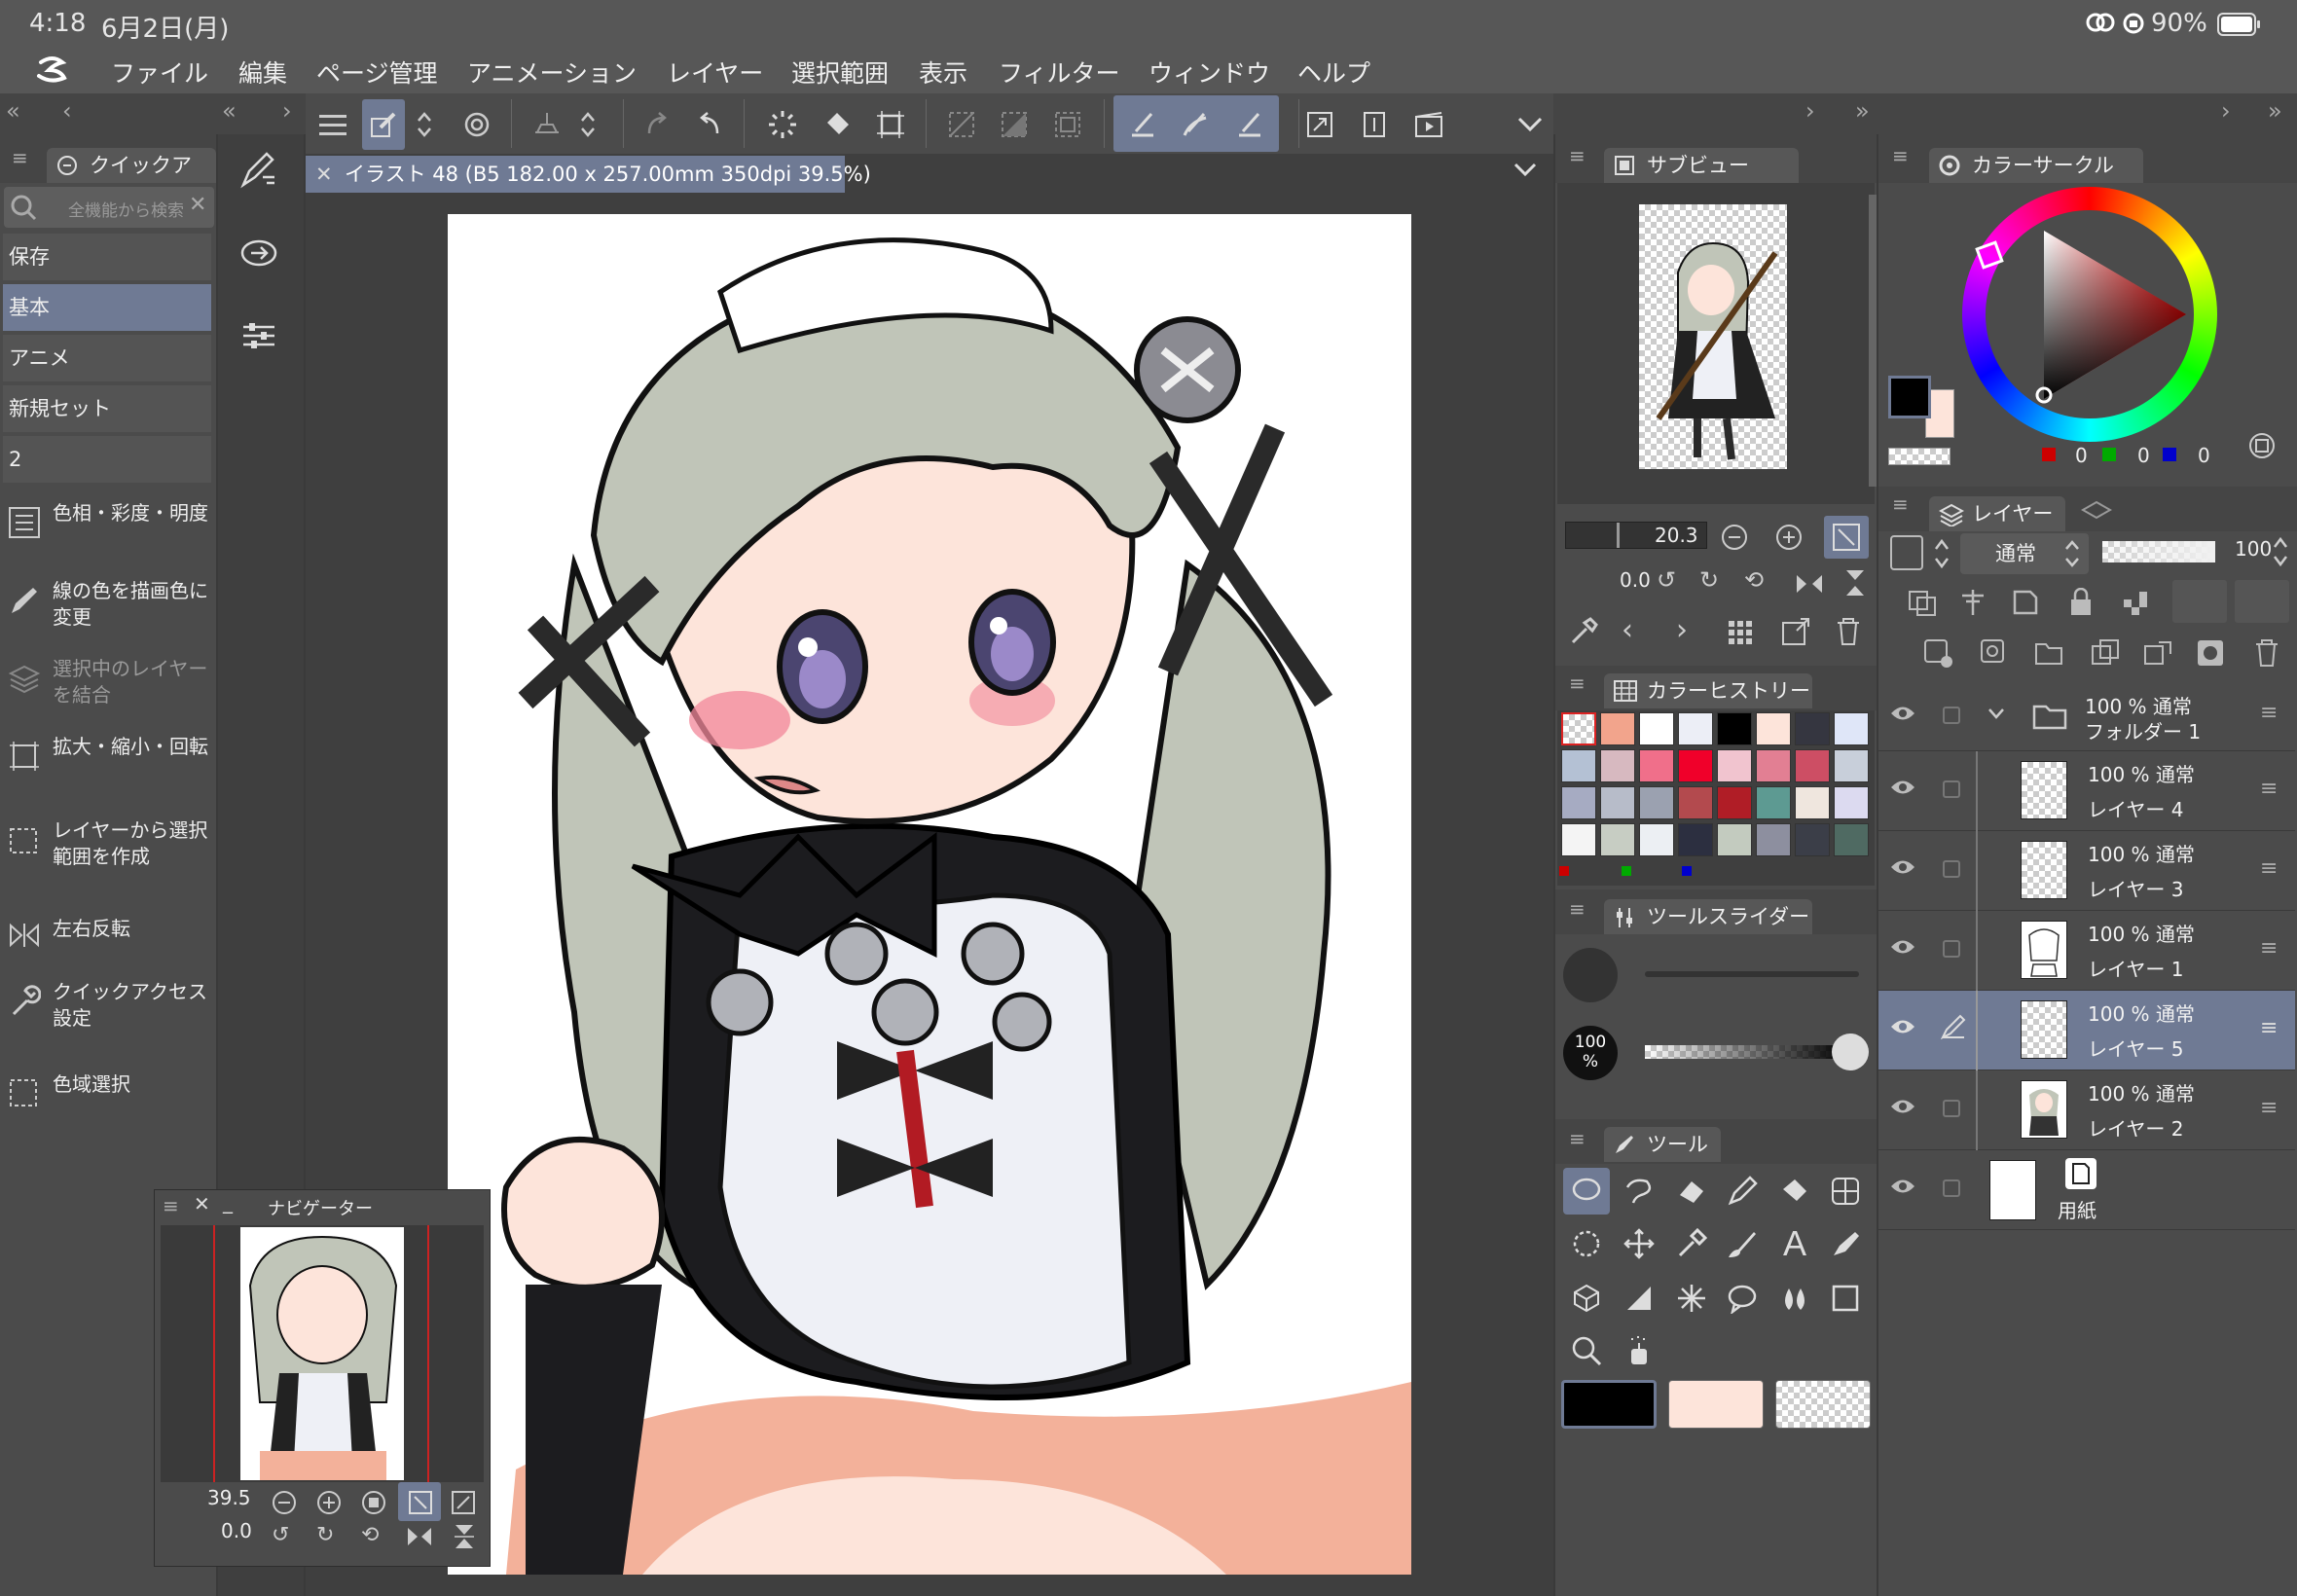  I want to click on panel-menu-icon-2: ≡, so click(1577, 155).